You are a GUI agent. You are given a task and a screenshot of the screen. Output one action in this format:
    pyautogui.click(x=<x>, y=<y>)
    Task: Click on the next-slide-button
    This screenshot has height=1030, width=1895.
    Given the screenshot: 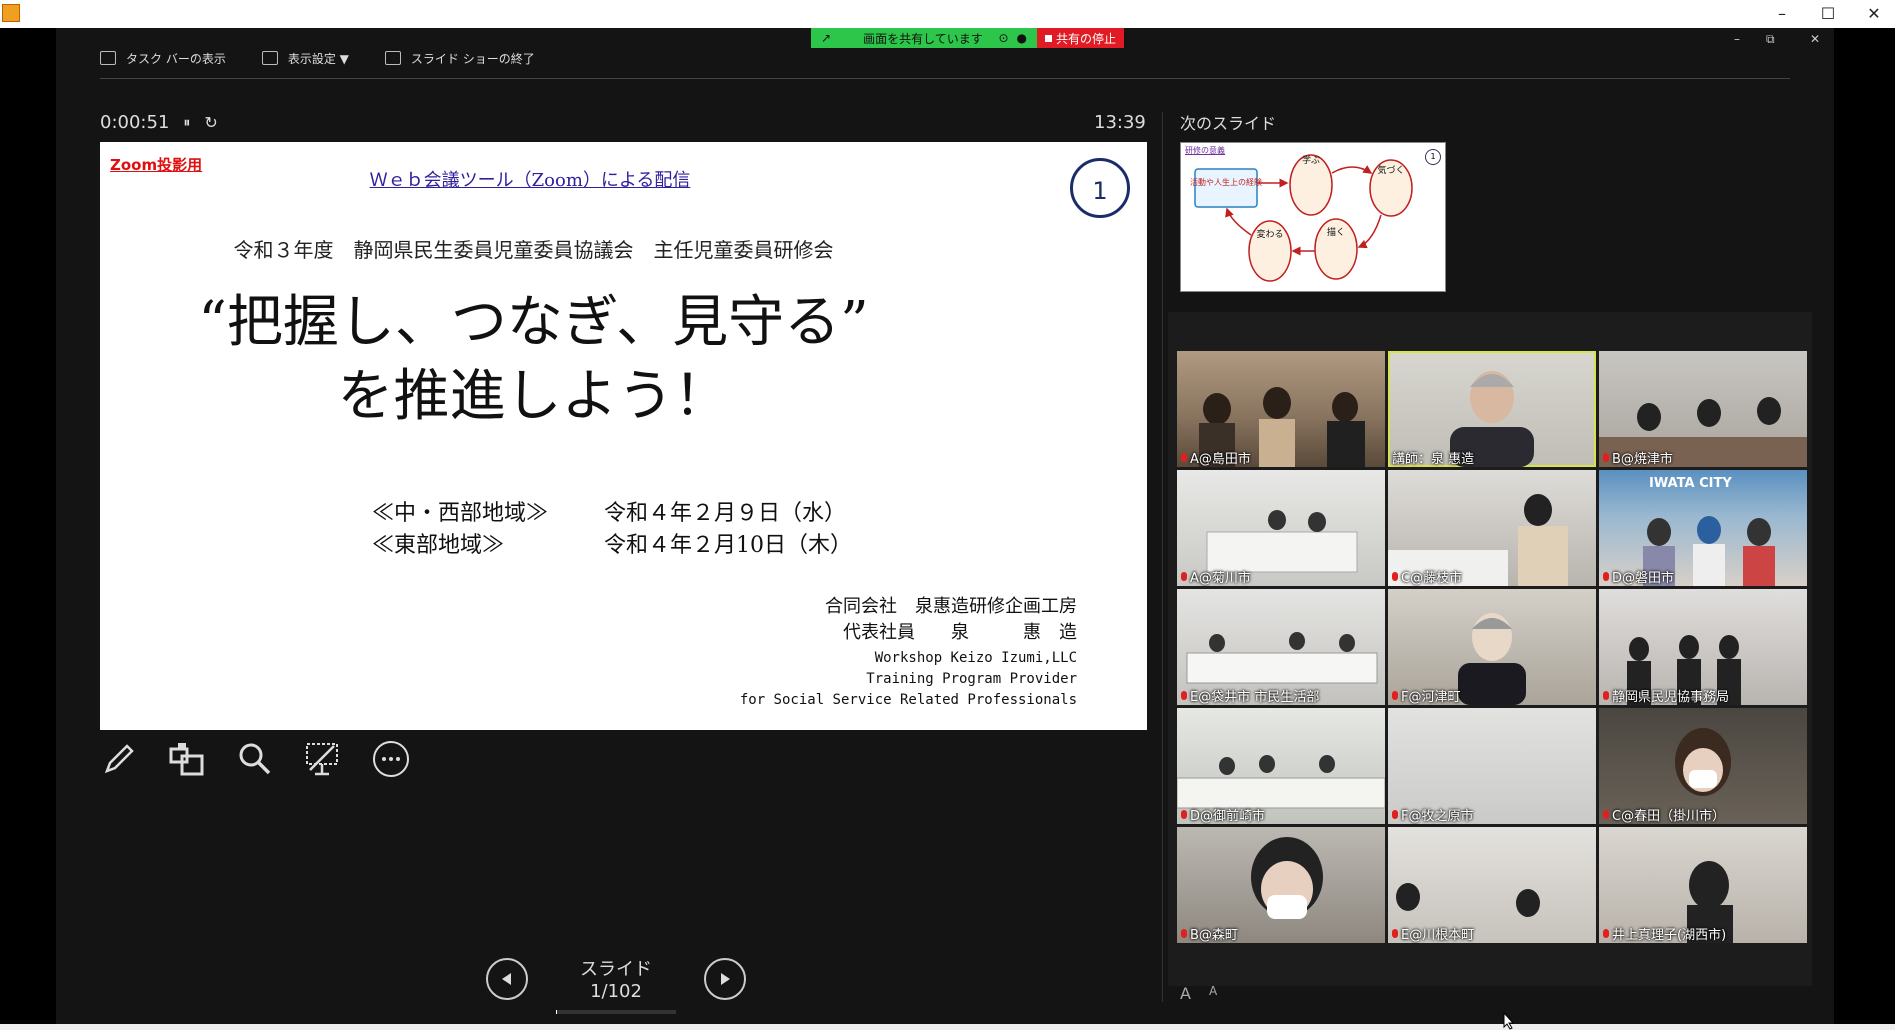 What is the action you would take?
    pyautogui.click(x=725, y=978)
    